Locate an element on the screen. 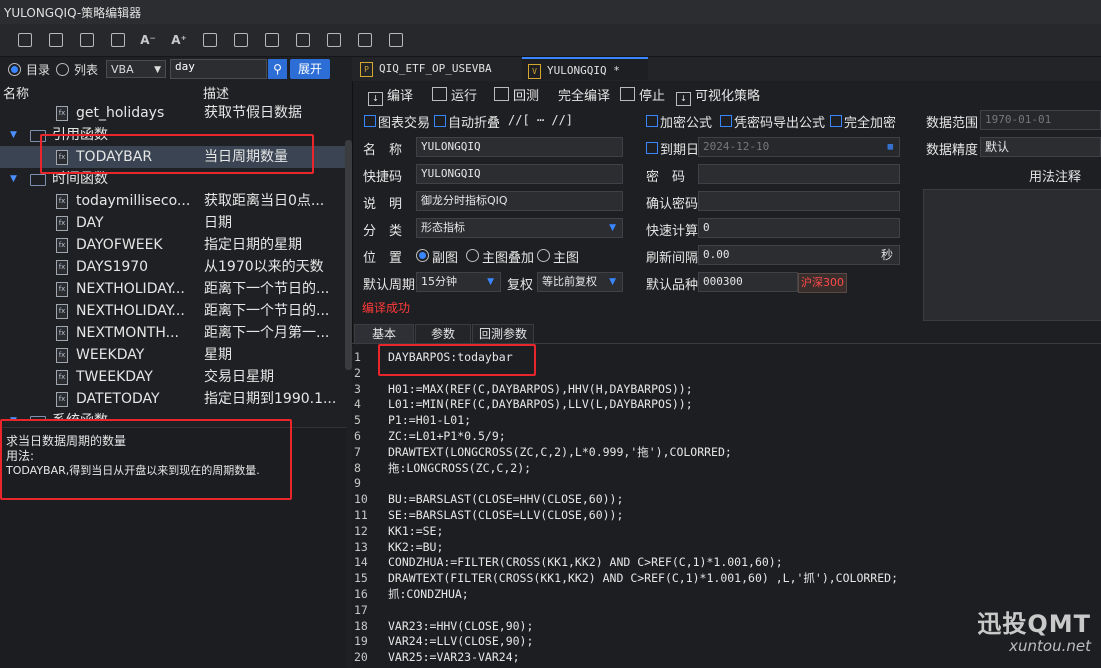 This screenshot has height=668, width=1101. function-search-input: day is located at coordinates (218, 69).